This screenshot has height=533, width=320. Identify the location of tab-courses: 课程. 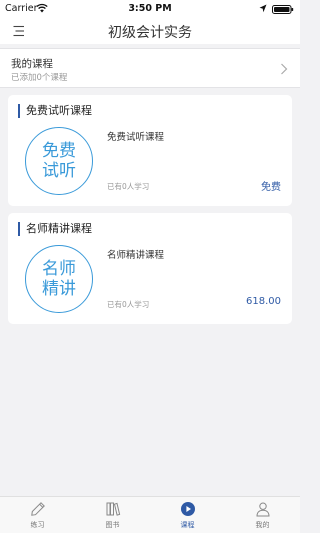
(187, 515).